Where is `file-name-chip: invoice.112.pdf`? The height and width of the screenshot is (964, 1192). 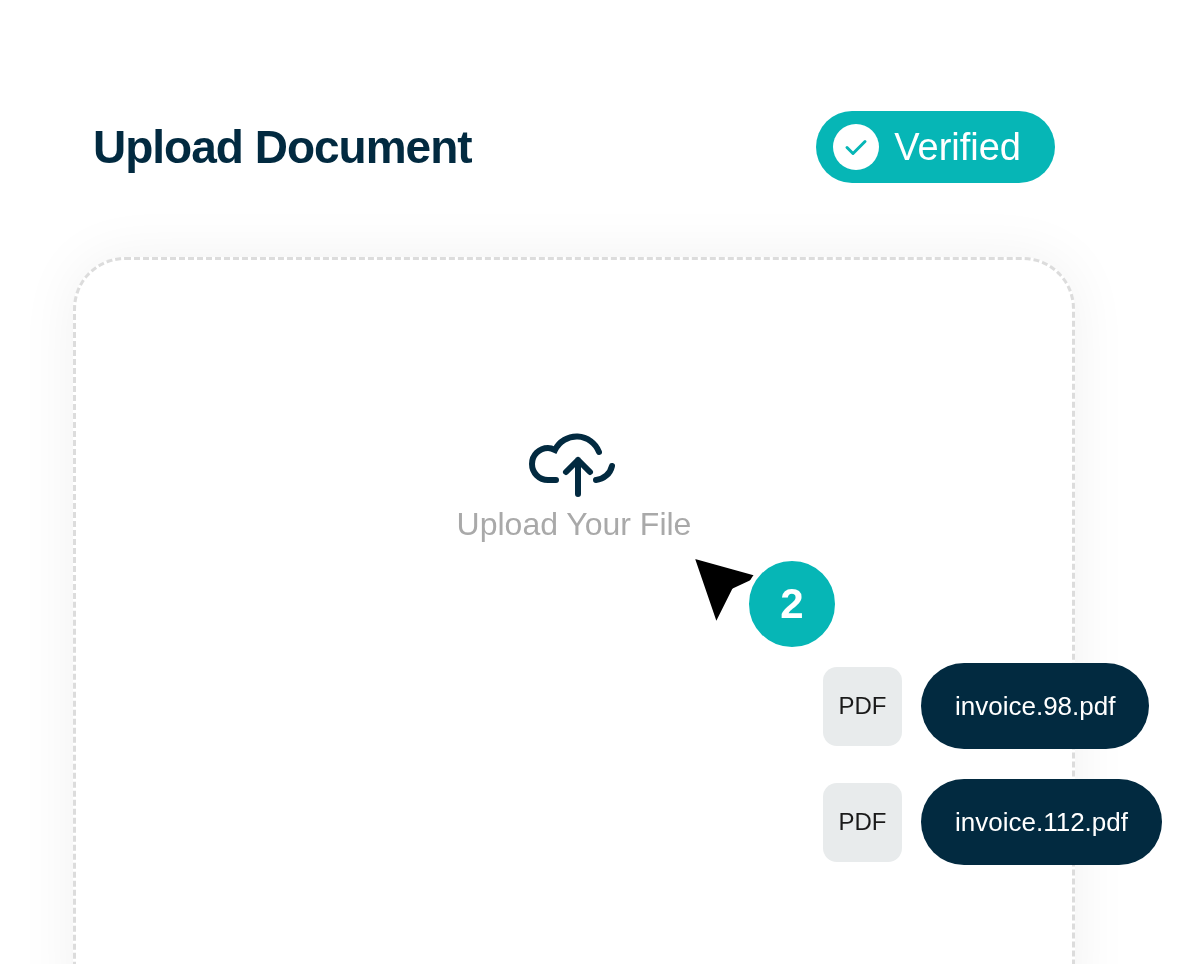 file-name-chip: invoice.112.pdf is located at coordinates (1041, 822).